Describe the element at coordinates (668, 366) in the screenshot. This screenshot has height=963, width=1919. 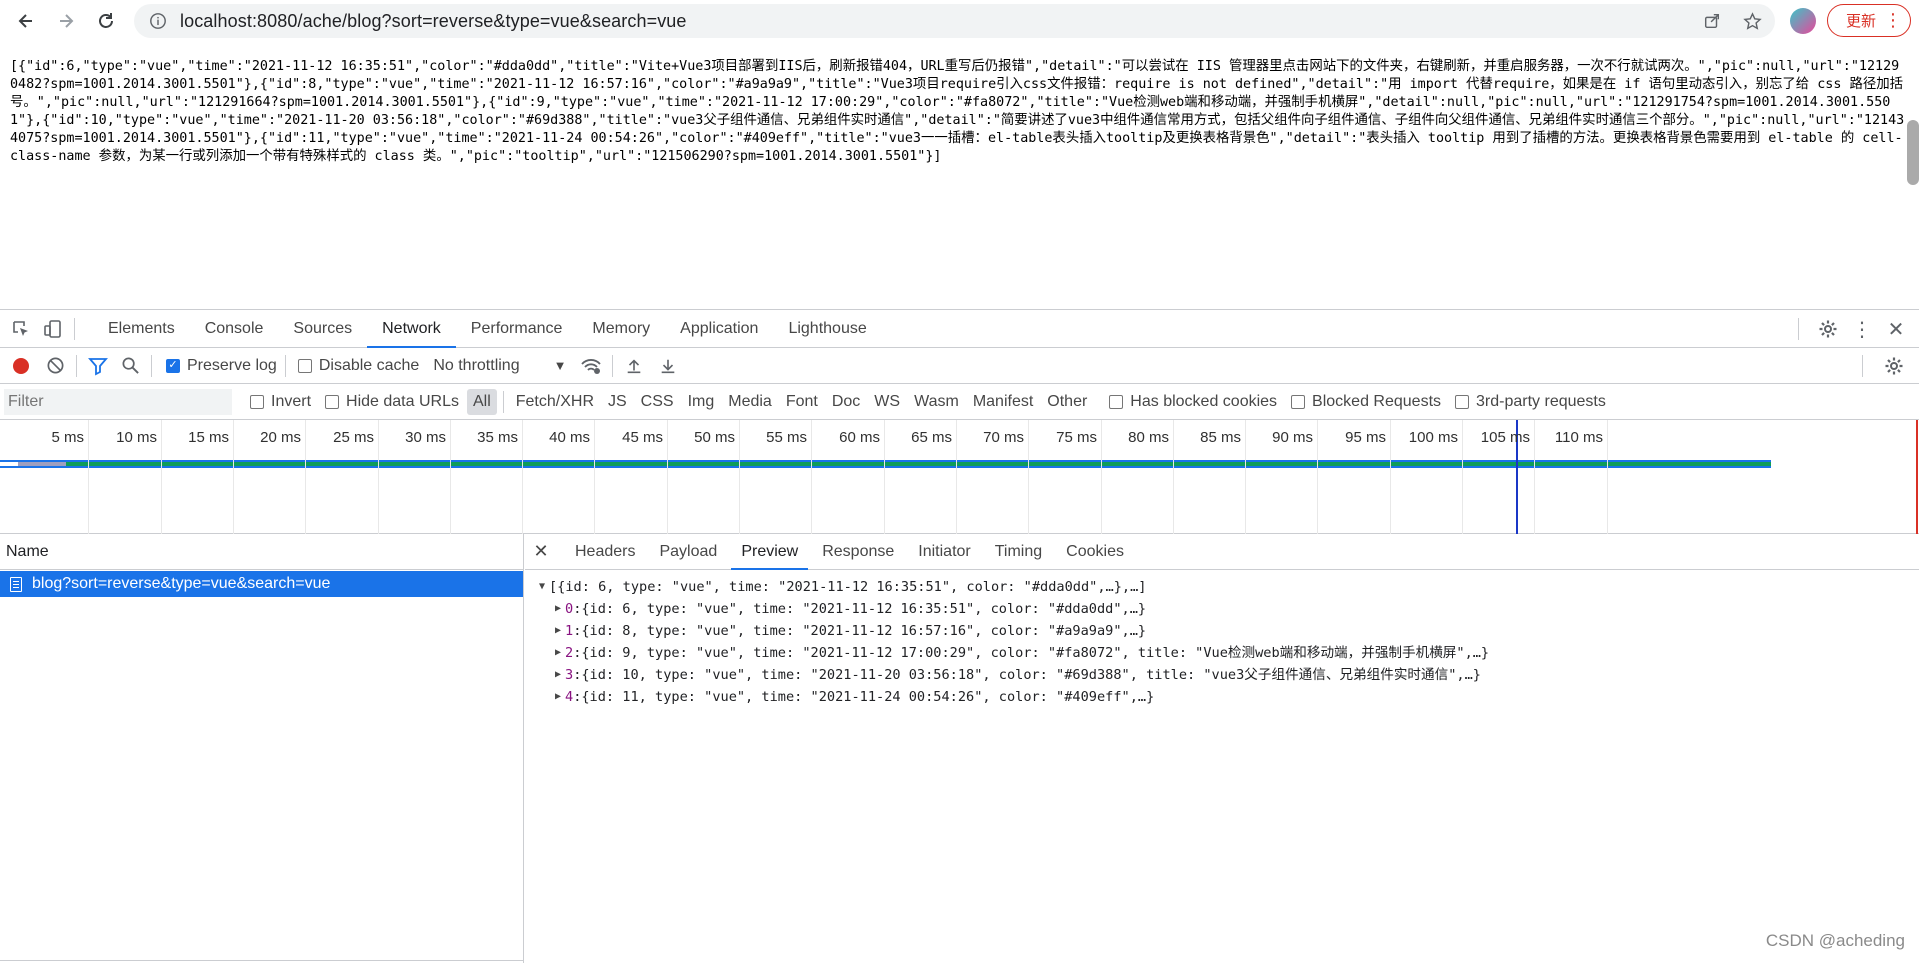
I see `export-har-icon` at that location.